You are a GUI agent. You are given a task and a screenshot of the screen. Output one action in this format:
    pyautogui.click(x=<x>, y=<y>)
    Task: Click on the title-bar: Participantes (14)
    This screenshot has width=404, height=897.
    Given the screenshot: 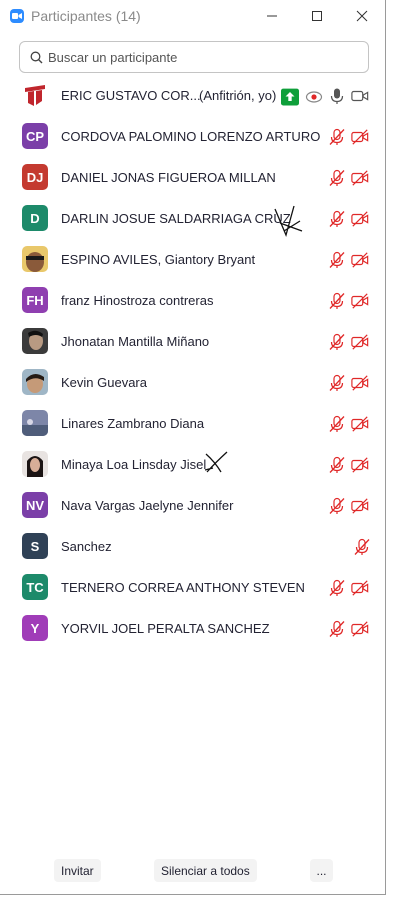 What is the action you would take?
    pyautogui.click(x=192, y=16)
    